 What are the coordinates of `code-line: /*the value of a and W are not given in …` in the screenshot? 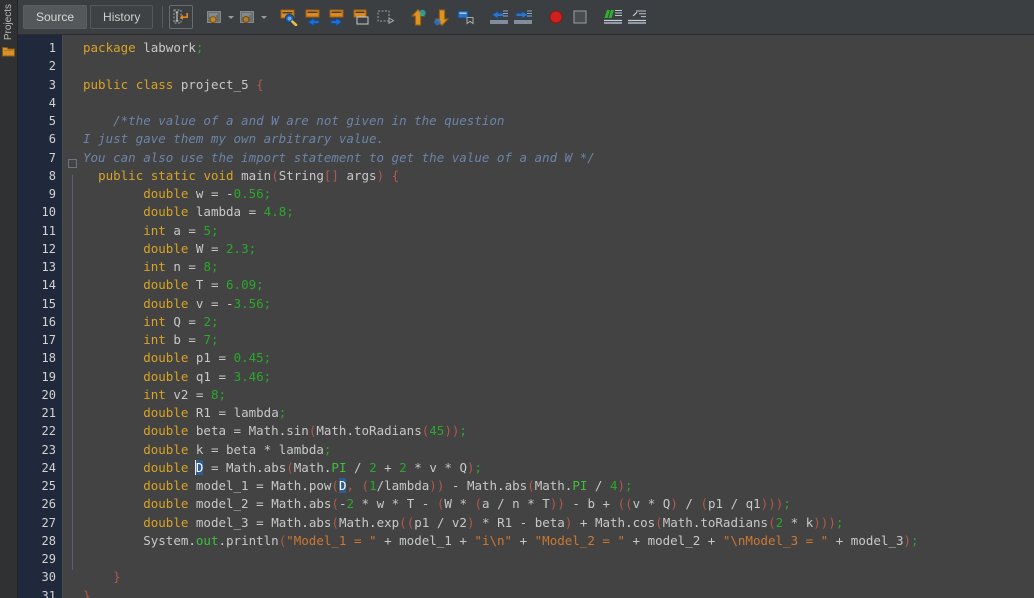 It's located at (558, 121).